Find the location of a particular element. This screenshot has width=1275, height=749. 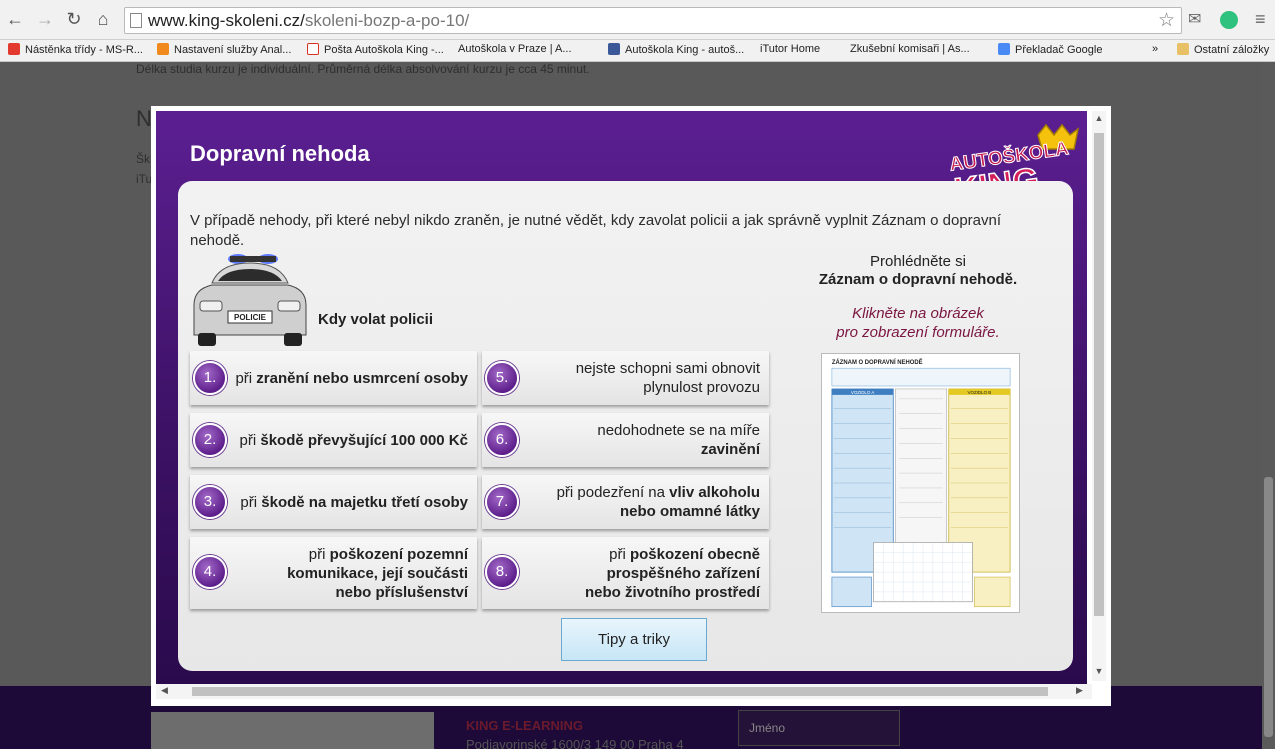

reload-icon: ↻ is located at coordinates (74, 19).